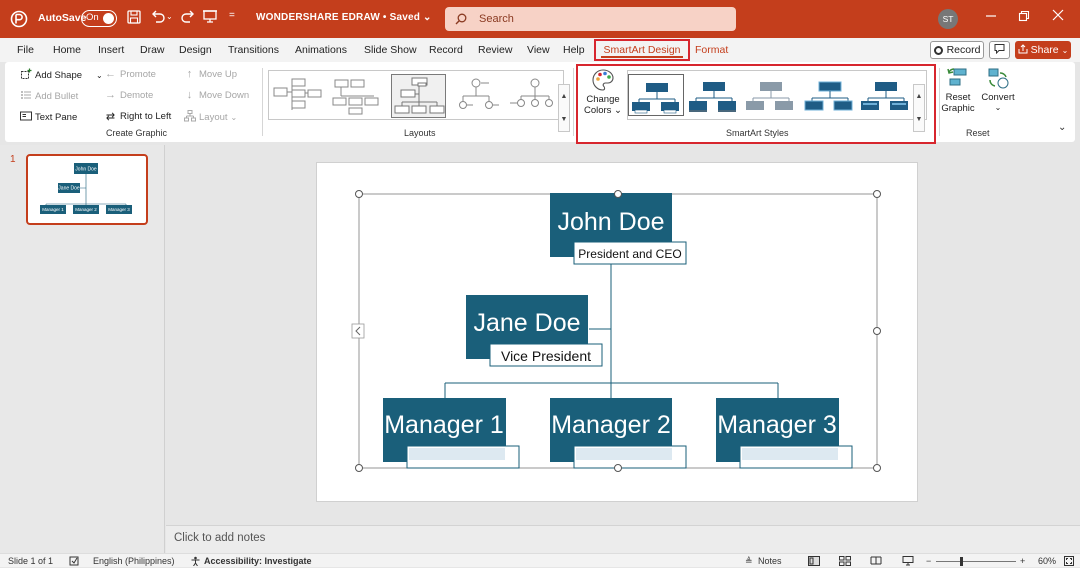  What do you see at coordinates (1043, 50) in the screenshot?
I see `share-button: Share ⌄` at bounding box center [1043, 50].